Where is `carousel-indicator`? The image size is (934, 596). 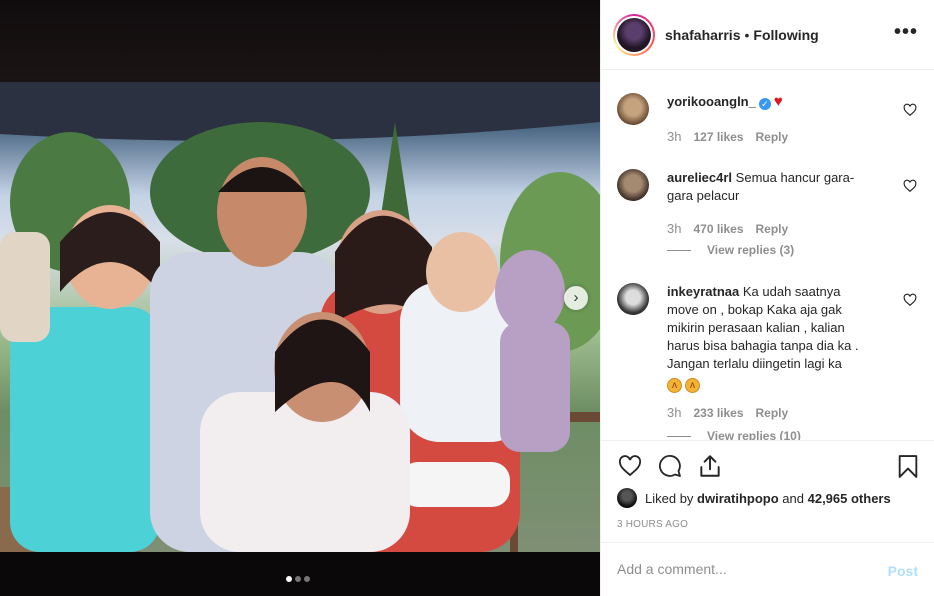 carousel-indicator is located at coordinates (298, 579).